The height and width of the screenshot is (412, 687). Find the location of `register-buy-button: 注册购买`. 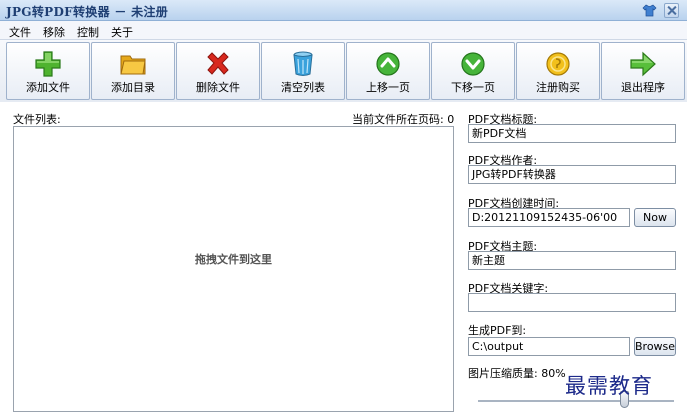

register-buy-button: 注册购买 is located at coordinates (558, 71).